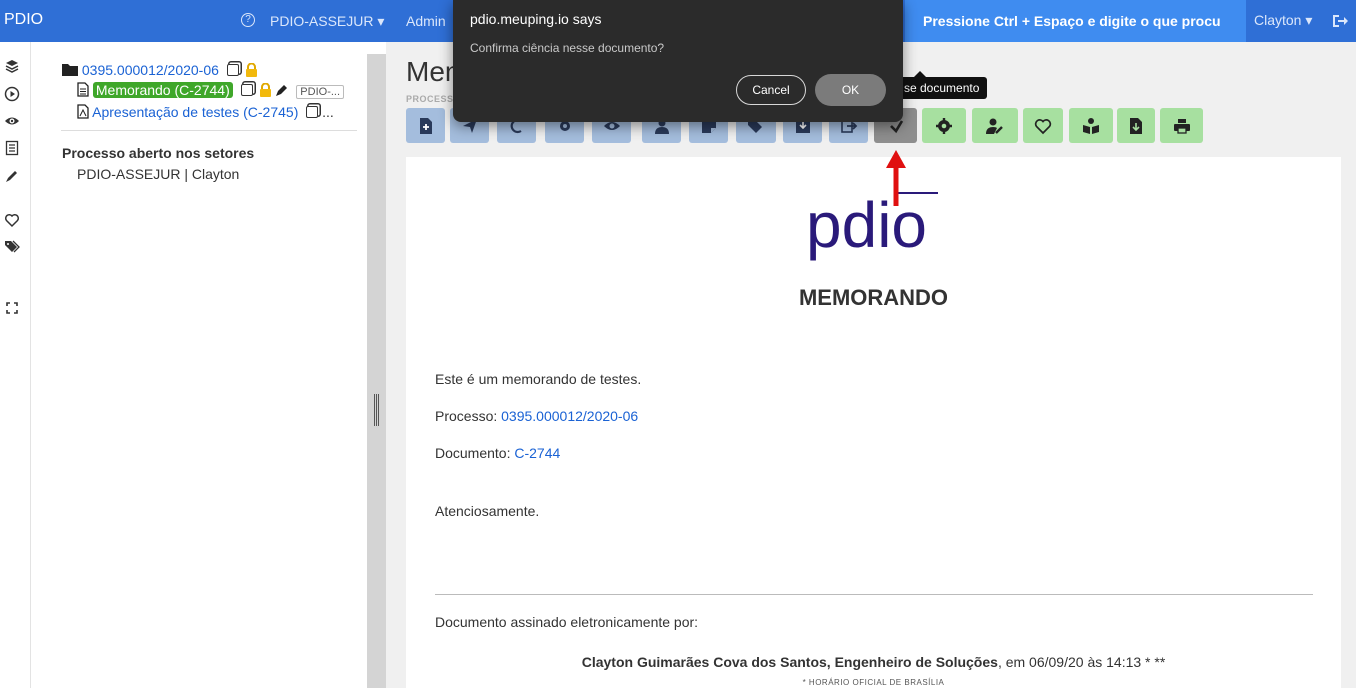 The image size is (1356, 688). I want to click on user-edit-icon, so click(994, 126).